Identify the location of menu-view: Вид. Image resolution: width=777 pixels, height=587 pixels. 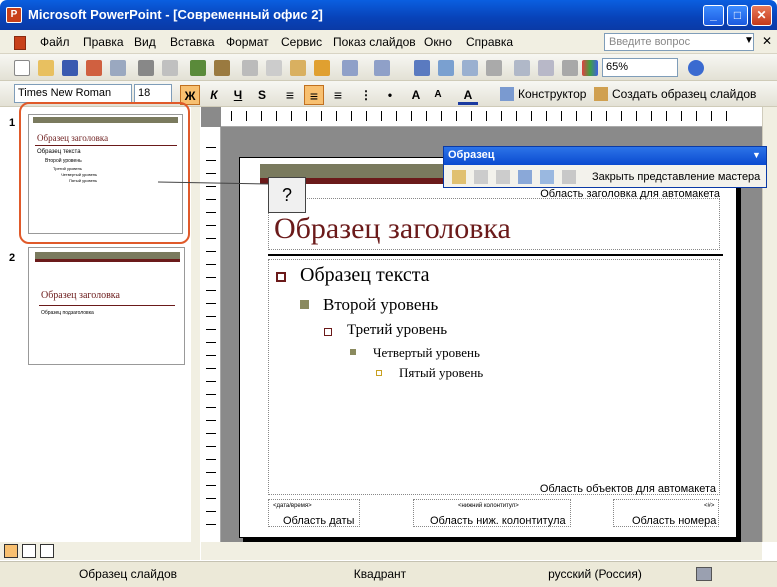
(145, 42).